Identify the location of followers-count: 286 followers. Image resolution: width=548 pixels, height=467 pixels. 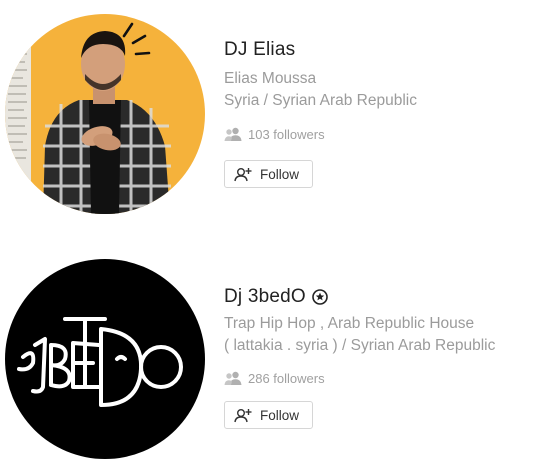
(359, 378).